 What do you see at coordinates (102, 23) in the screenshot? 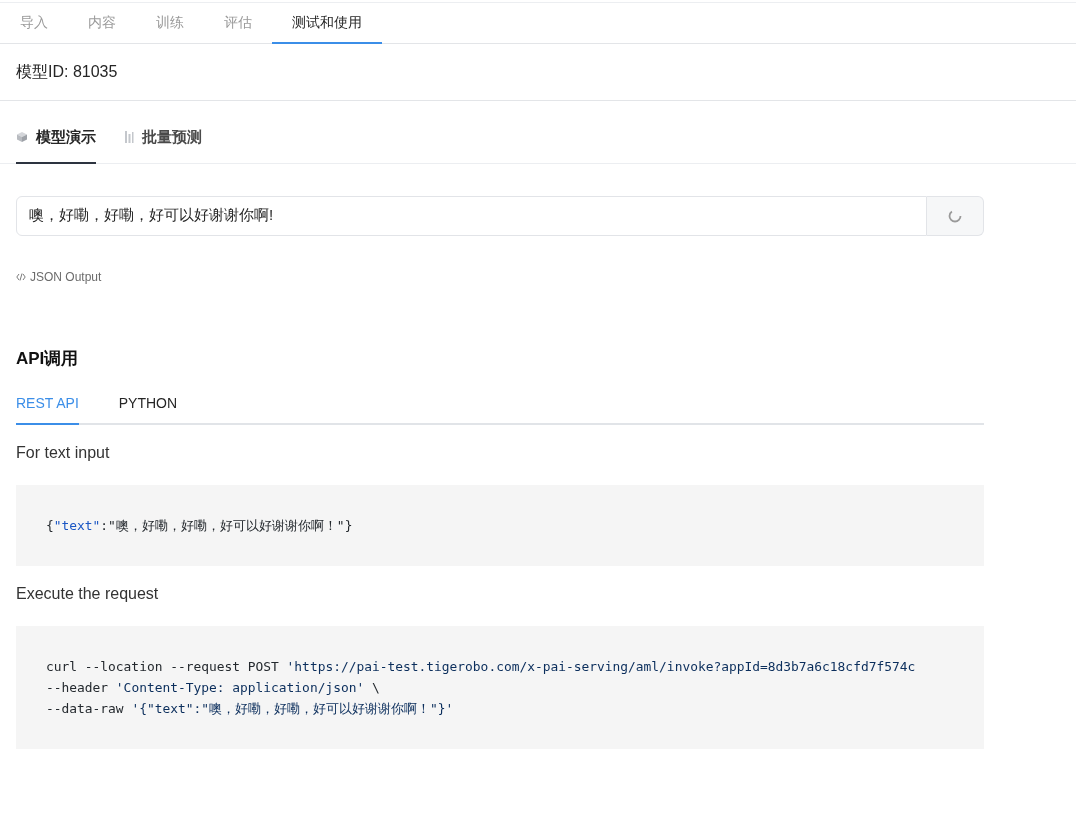
I see `tab: 内容` at bounding box center [102, 23].